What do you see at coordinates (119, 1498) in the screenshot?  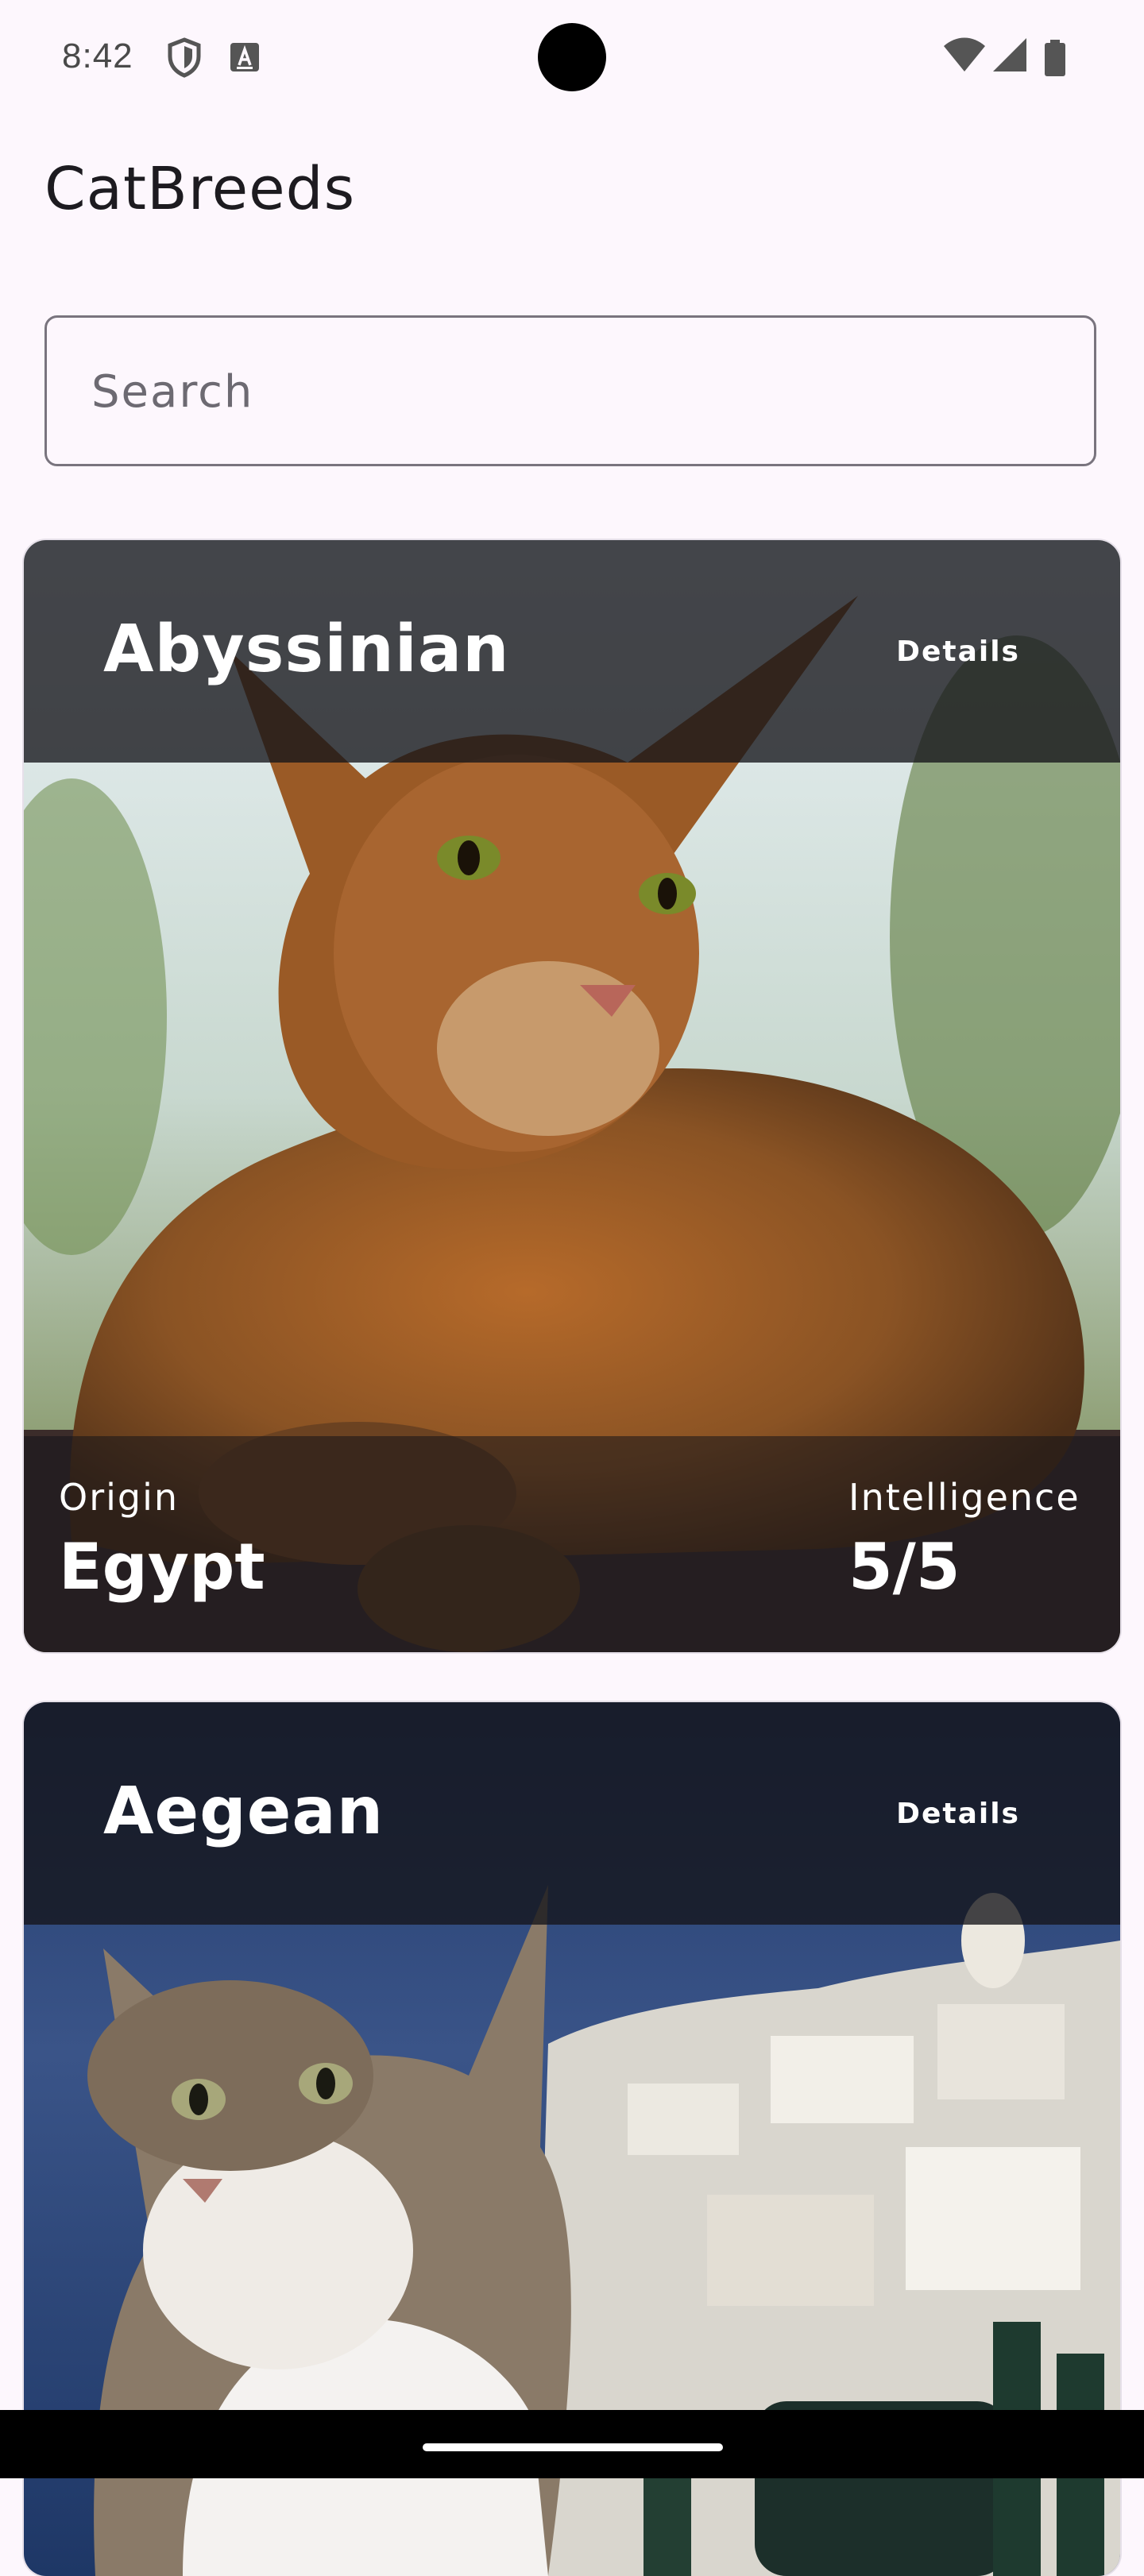 I see `origin-label: Origin` at bounding box center [119, 1498].